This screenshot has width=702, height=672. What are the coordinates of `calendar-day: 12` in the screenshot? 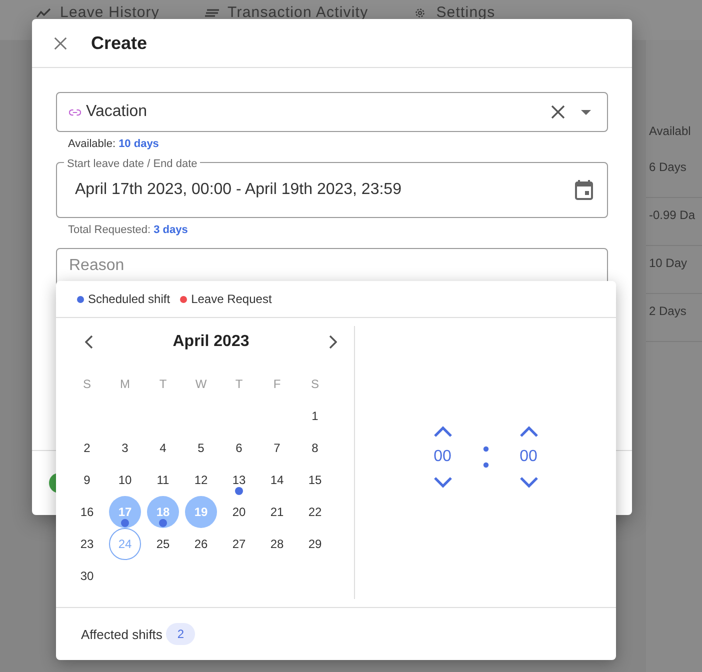 It's located at (201, 480).